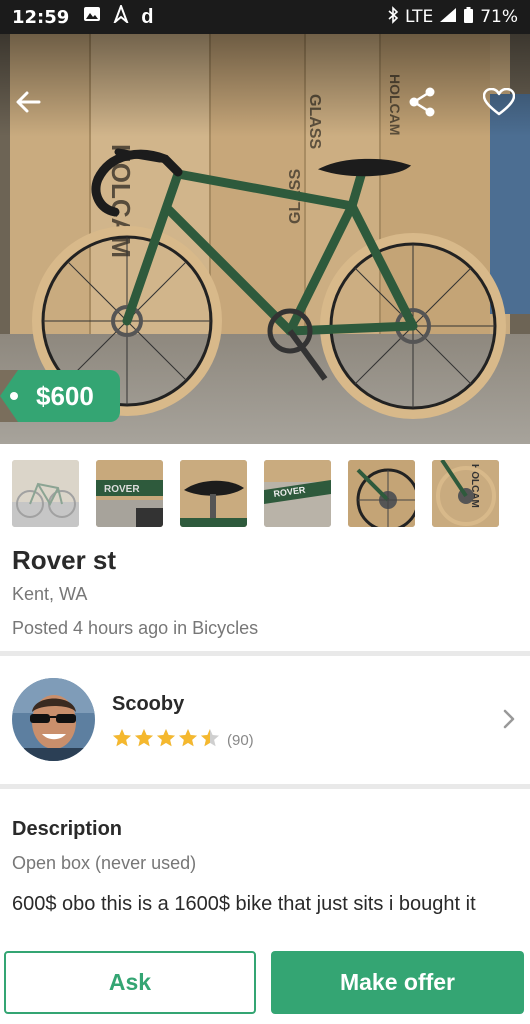 The width and height of the screenshot is (530, 1024). I want to click on share-button, so click(422, 104).